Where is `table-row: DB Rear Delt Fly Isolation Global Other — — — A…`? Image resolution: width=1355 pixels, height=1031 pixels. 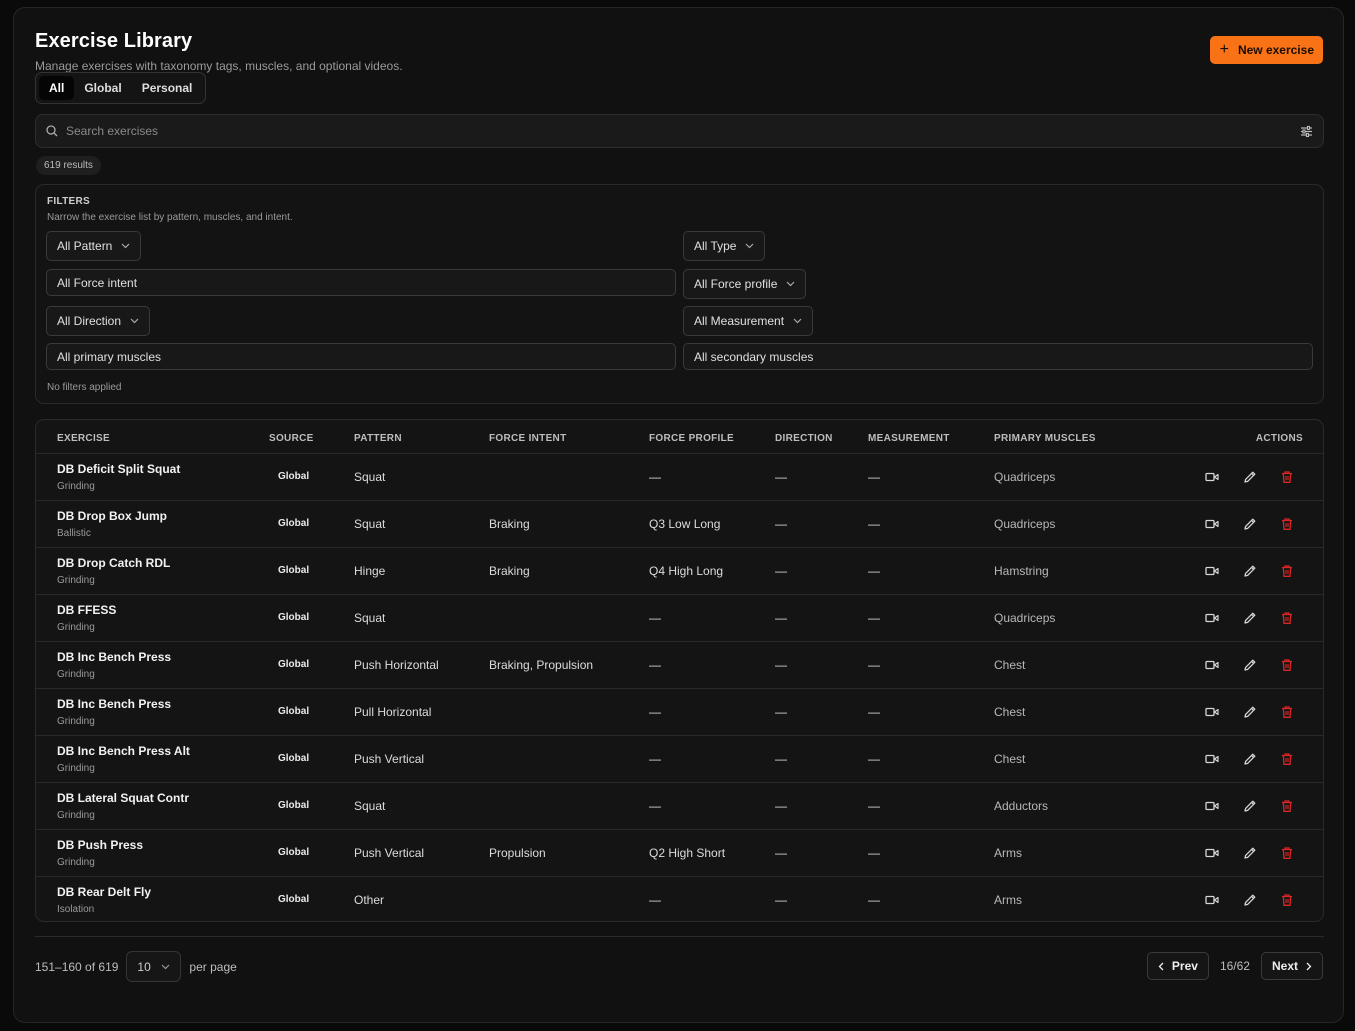
table-row: DB Rear Delt Fly Isolation Global Other — — — A… is located at coordinates (679, 899).